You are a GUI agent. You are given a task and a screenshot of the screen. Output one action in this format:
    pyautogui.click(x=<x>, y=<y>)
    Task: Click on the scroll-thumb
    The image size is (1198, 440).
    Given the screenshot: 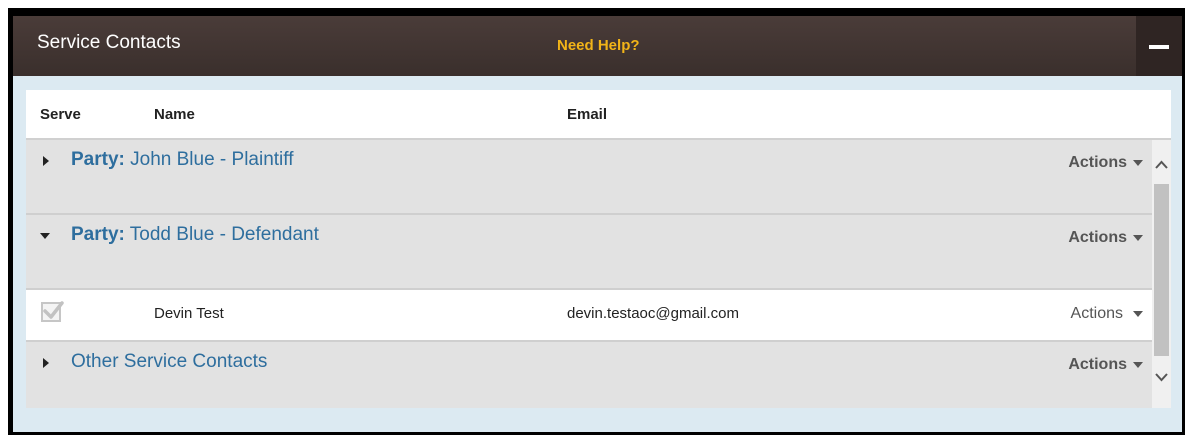 What is the action you would take?
    pyautogui.click(x=1161, y=270)
    